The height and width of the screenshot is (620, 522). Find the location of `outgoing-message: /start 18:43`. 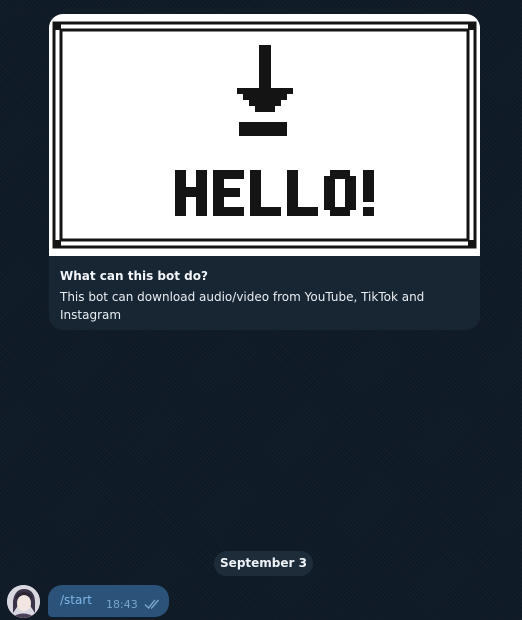

outgoing-message: /start 18:43 is located at coordinates (108, 601).